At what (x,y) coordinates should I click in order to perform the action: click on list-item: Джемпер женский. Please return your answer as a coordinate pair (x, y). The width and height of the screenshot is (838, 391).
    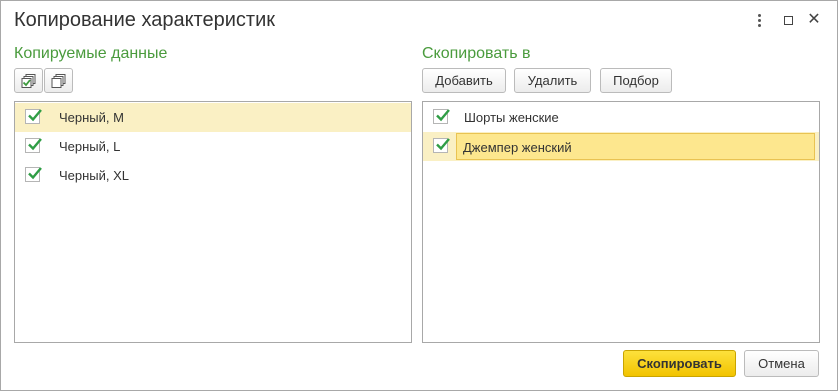
    Looking at the image, I should click on (621, 146).